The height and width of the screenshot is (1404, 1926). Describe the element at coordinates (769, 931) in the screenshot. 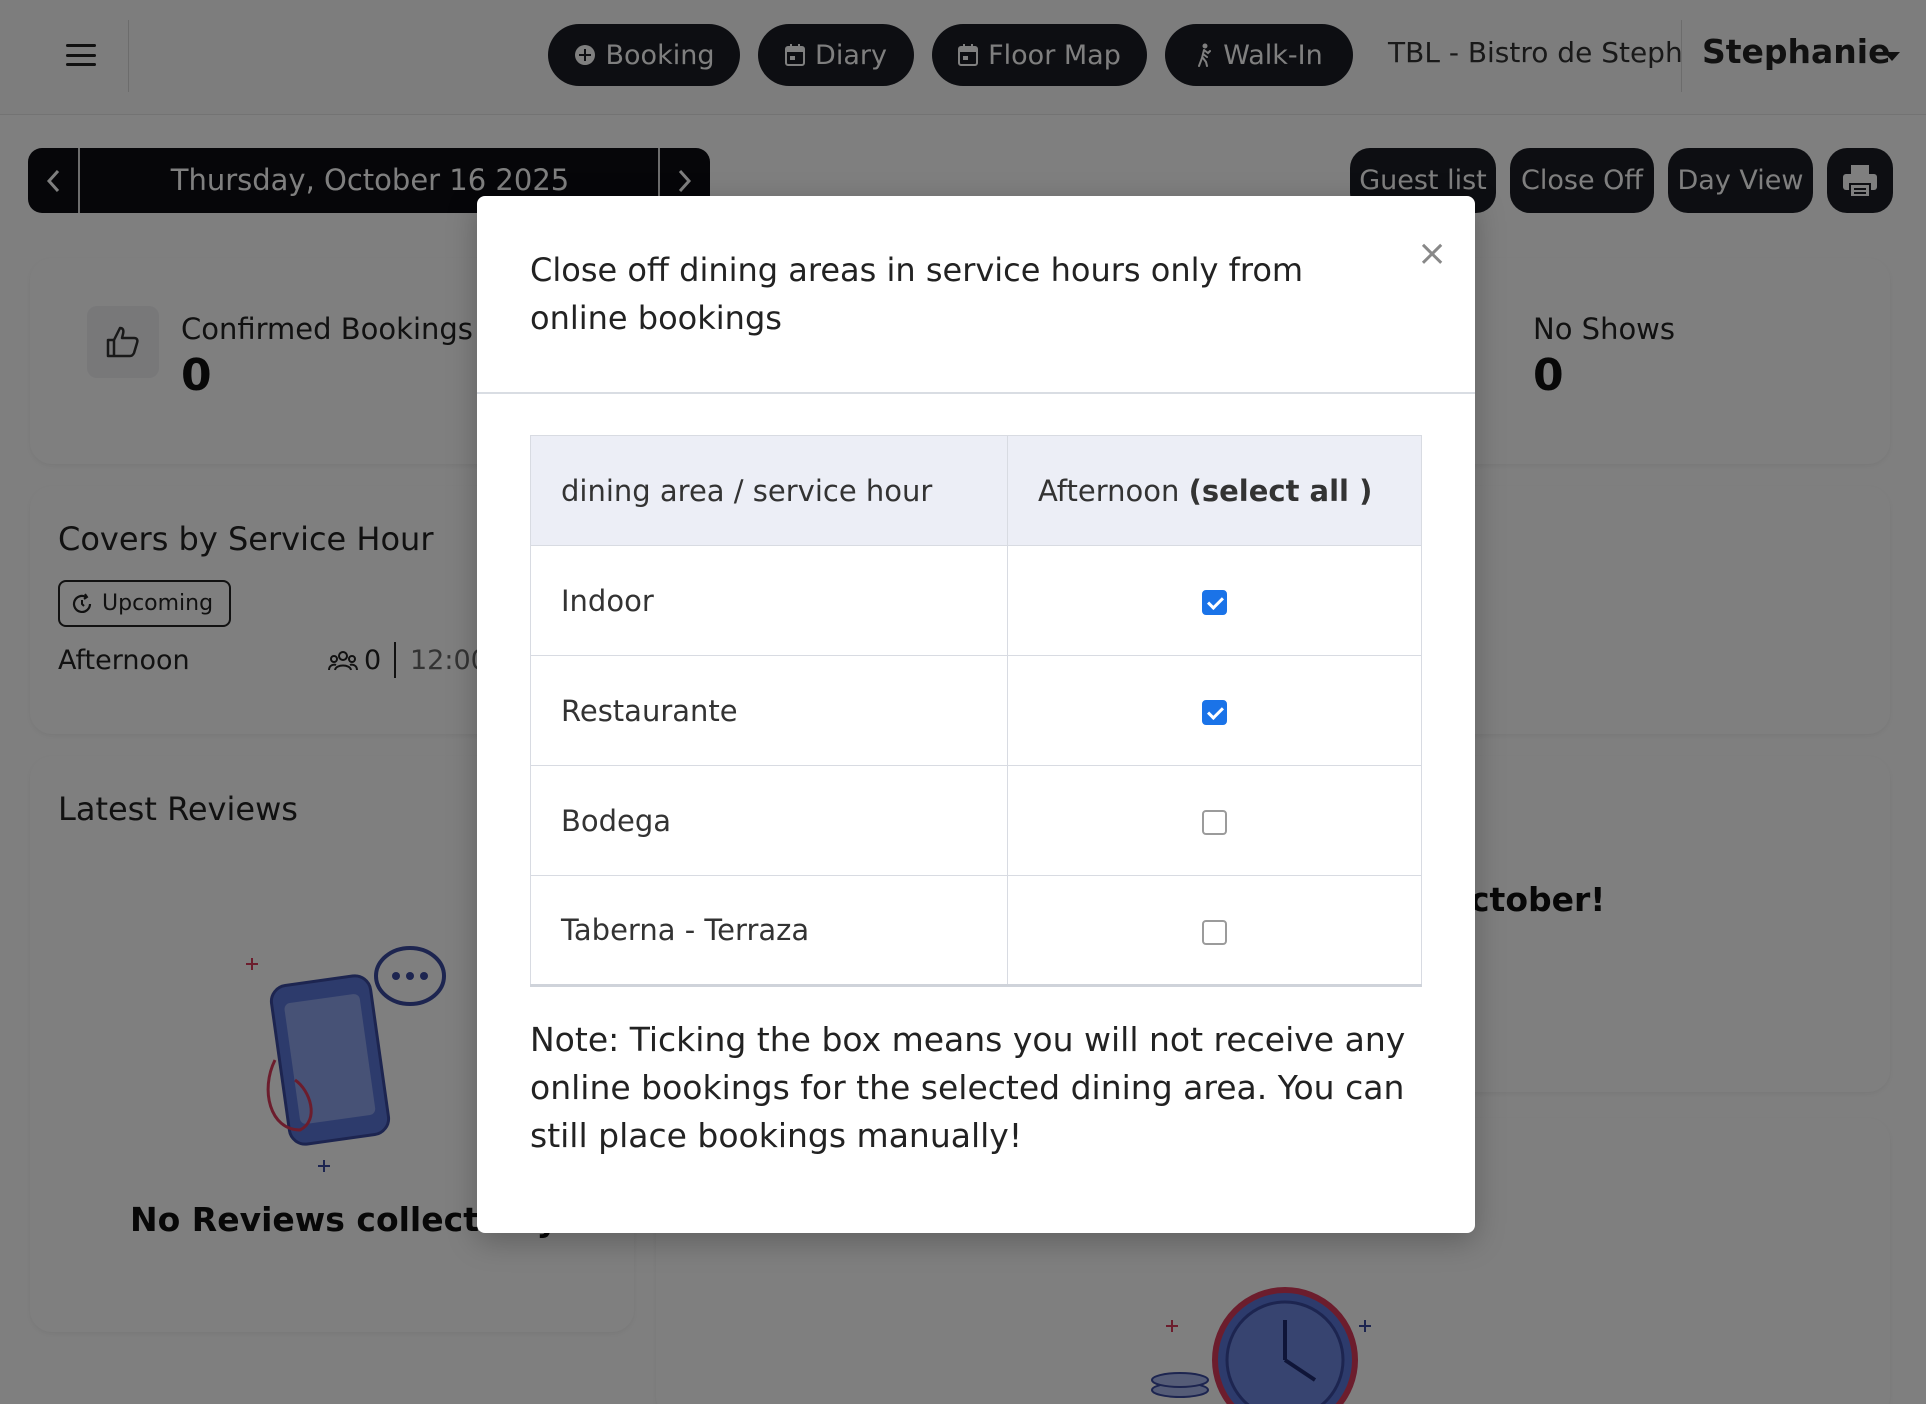

I see `dining-area-name: Taberna - Terraza` at that location.